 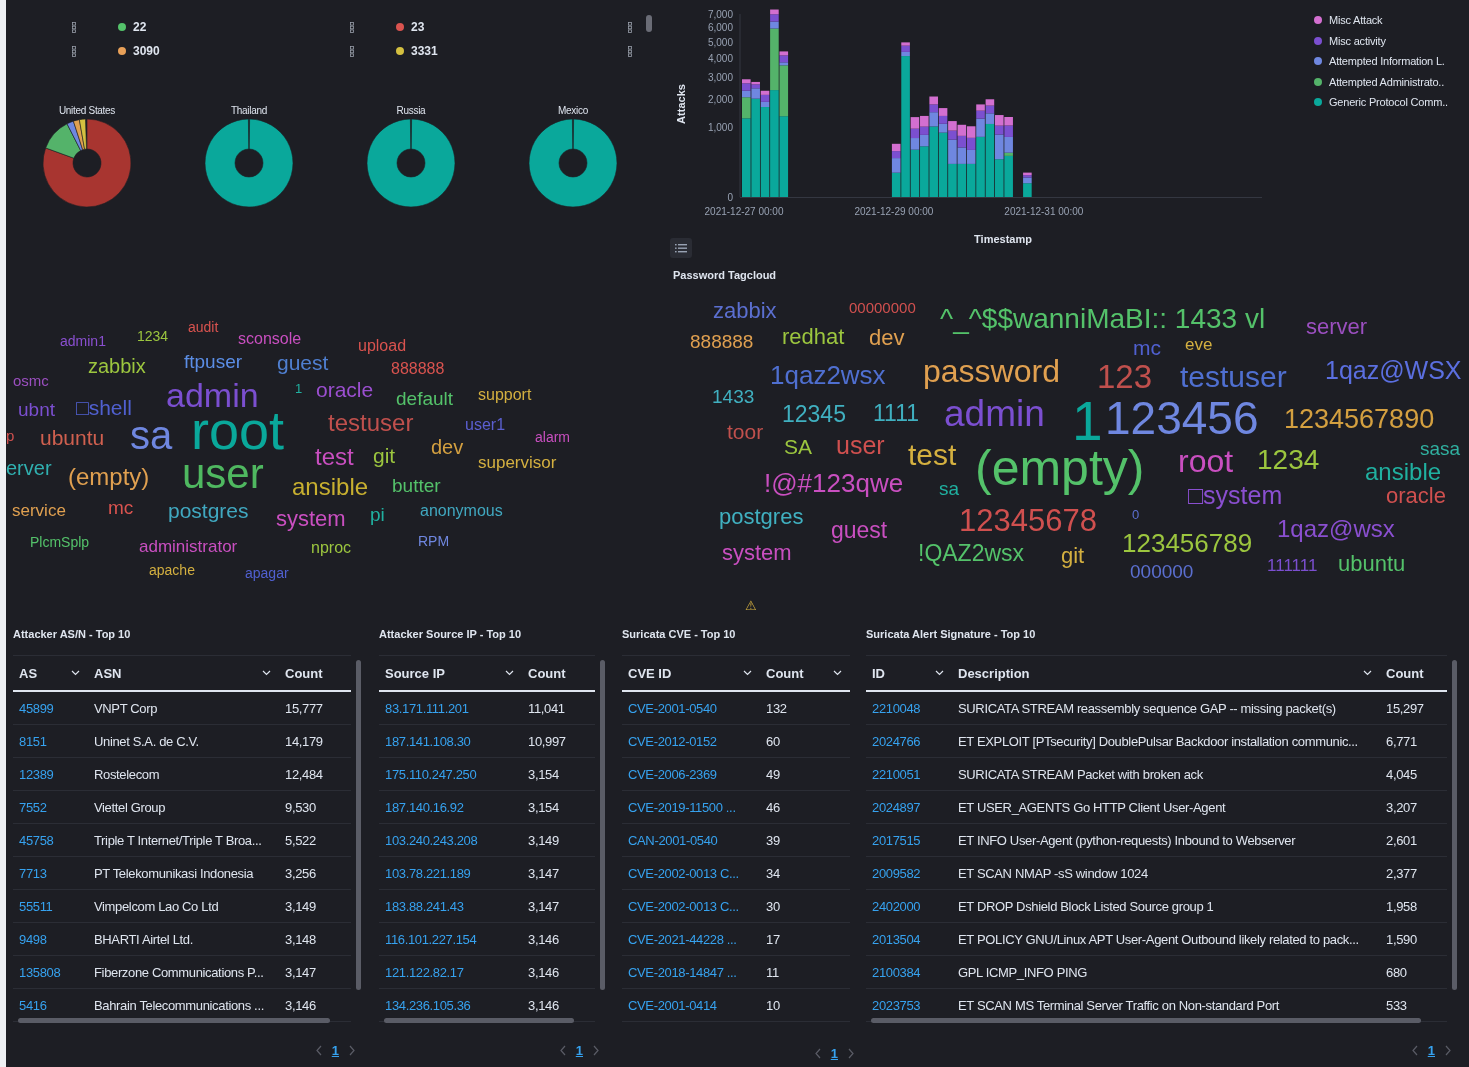 I want to click on tag-word: 12345678, so click(x=1028, y=520).